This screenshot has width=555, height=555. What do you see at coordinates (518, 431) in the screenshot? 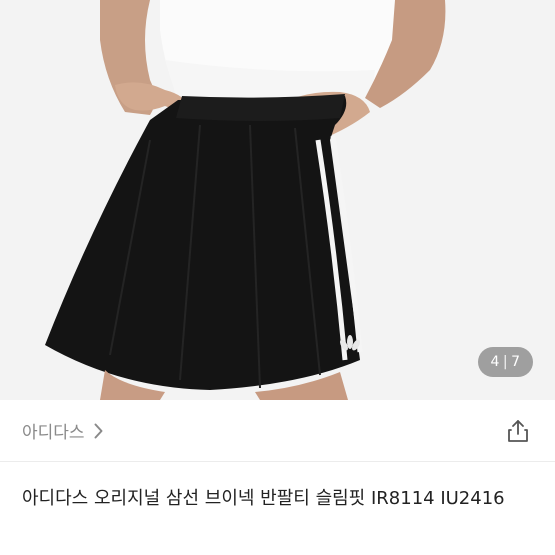
I see `share-icon` at bounding box center [518, 431].